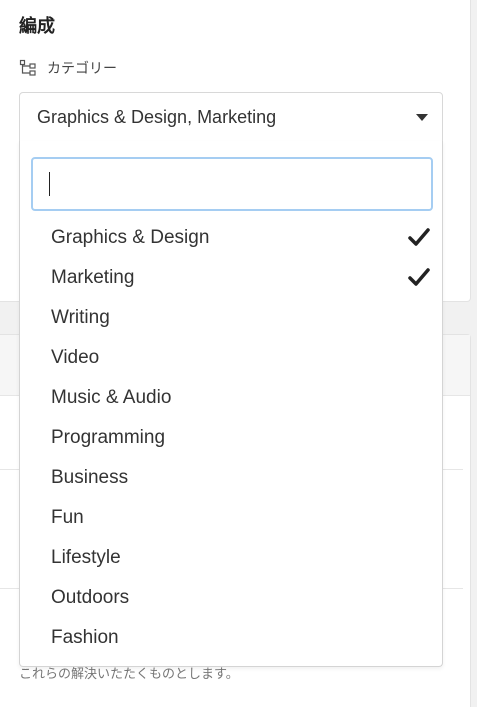 The height and width of the screenshot is (707, 477). I want to click on option-label: Fun, so click(67, 517).